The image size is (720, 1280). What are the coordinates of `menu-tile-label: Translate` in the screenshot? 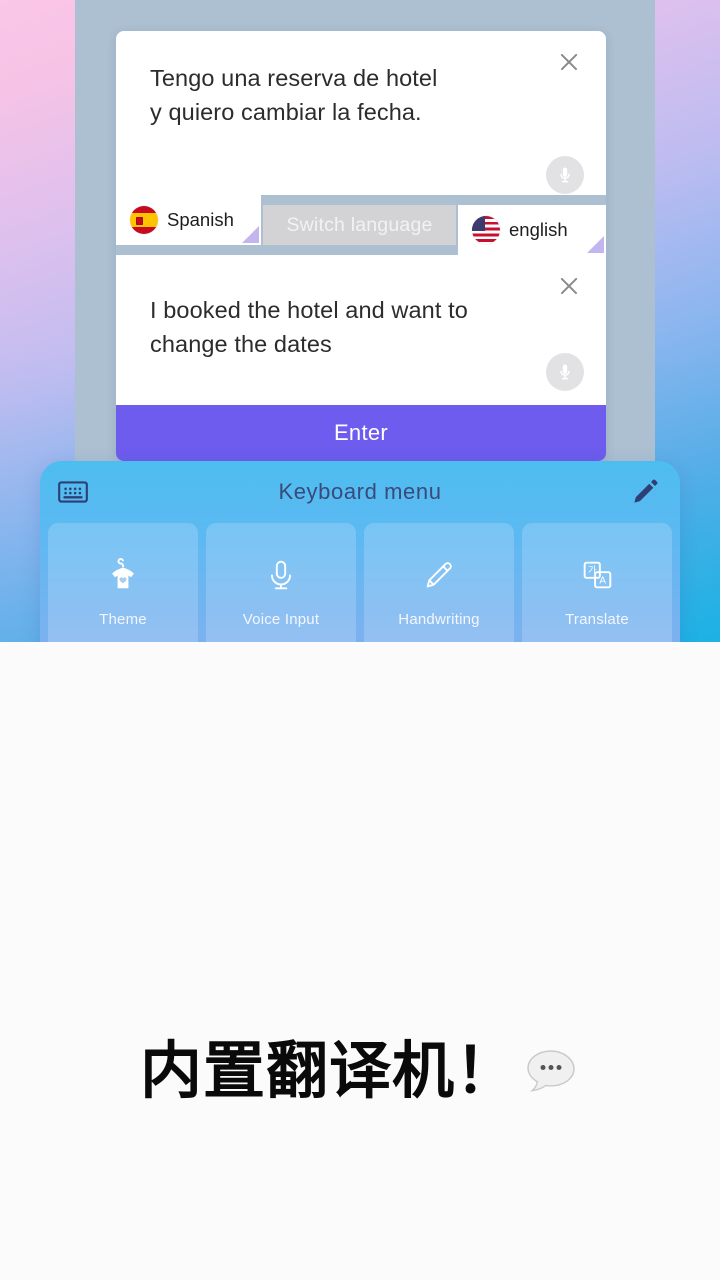 It's located at (597, 619).